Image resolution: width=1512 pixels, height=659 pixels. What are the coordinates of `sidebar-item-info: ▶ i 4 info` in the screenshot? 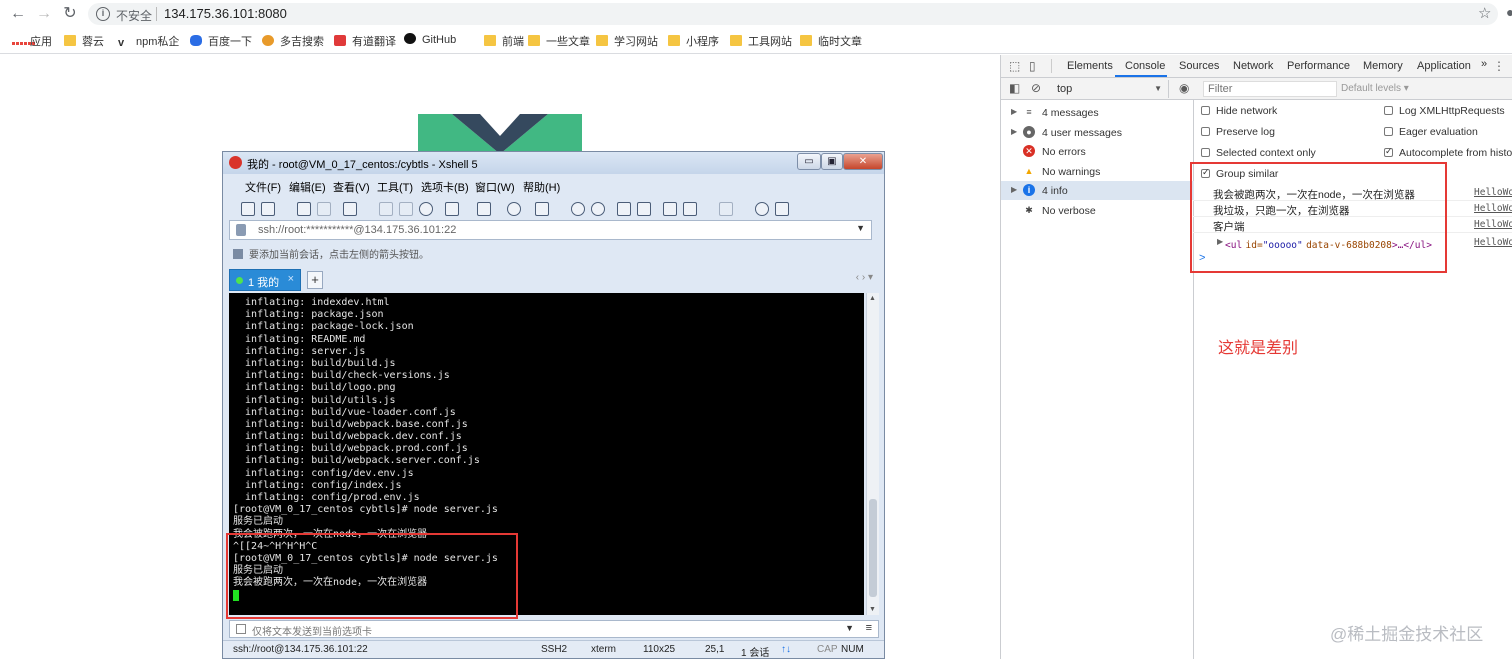 It's located at (1097, 190).